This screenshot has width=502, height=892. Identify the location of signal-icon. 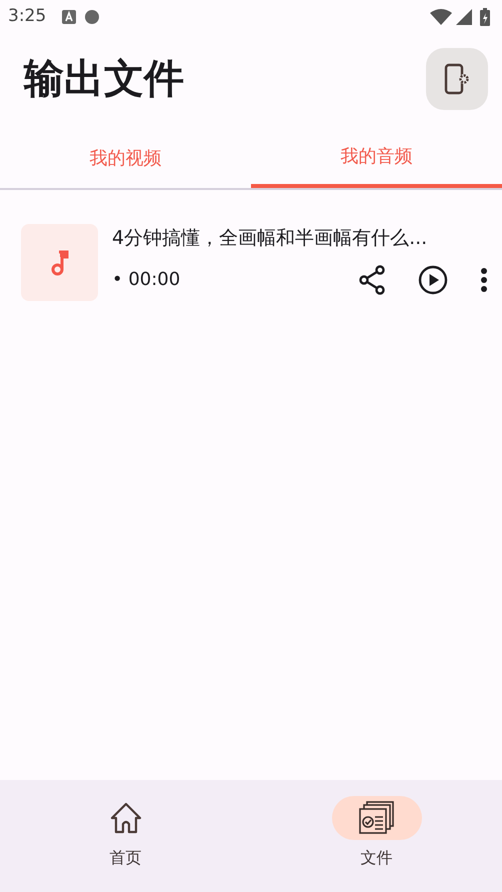
(464, 17).